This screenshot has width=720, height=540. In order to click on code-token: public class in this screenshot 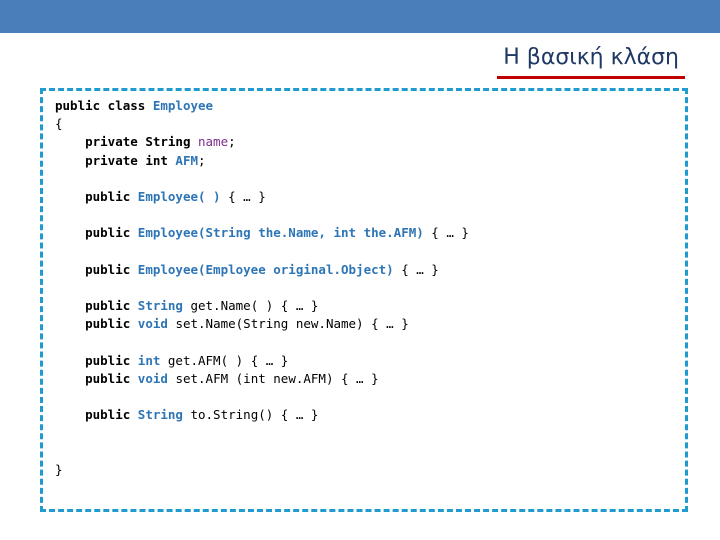, I will do `click(104, 105)`.